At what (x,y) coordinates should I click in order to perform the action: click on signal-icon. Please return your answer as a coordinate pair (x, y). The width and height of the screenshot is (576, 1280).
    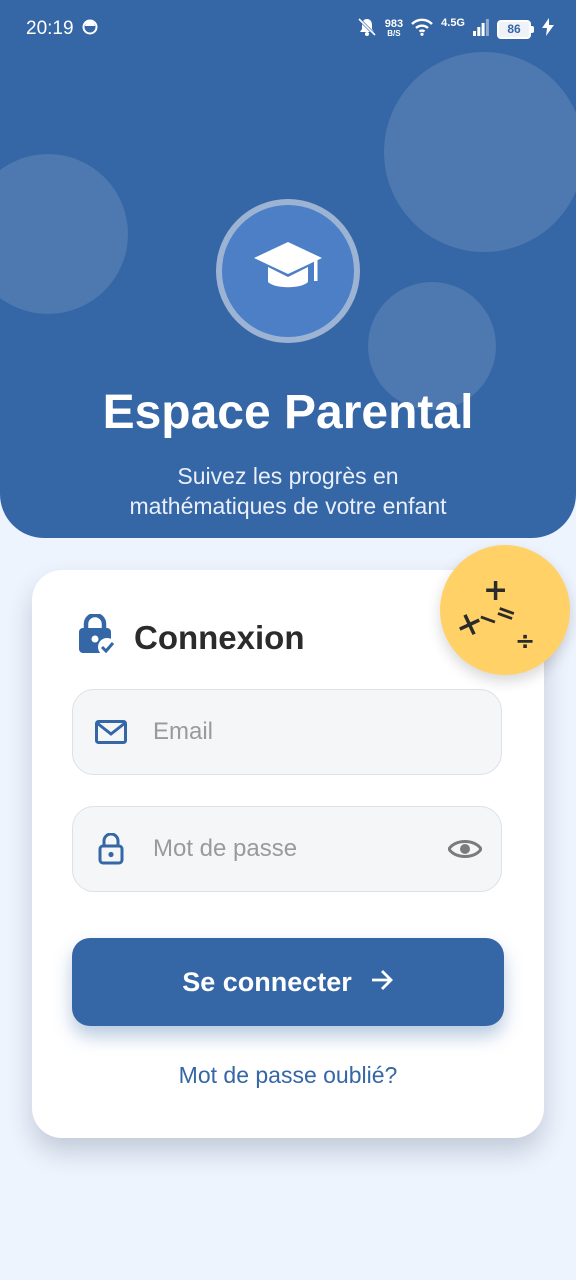
    Looking at the image, I should click on (481, 29).